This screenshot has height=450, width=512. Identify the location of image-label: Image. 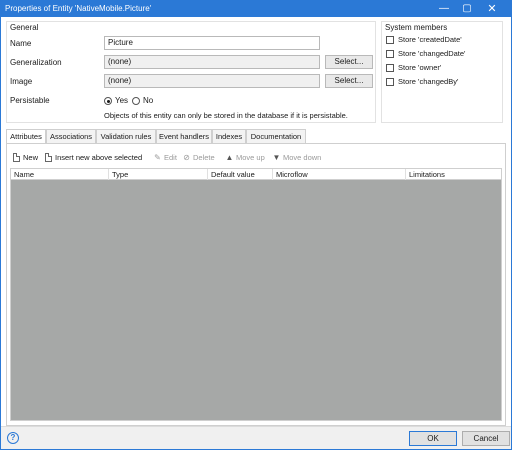
(21, 81).